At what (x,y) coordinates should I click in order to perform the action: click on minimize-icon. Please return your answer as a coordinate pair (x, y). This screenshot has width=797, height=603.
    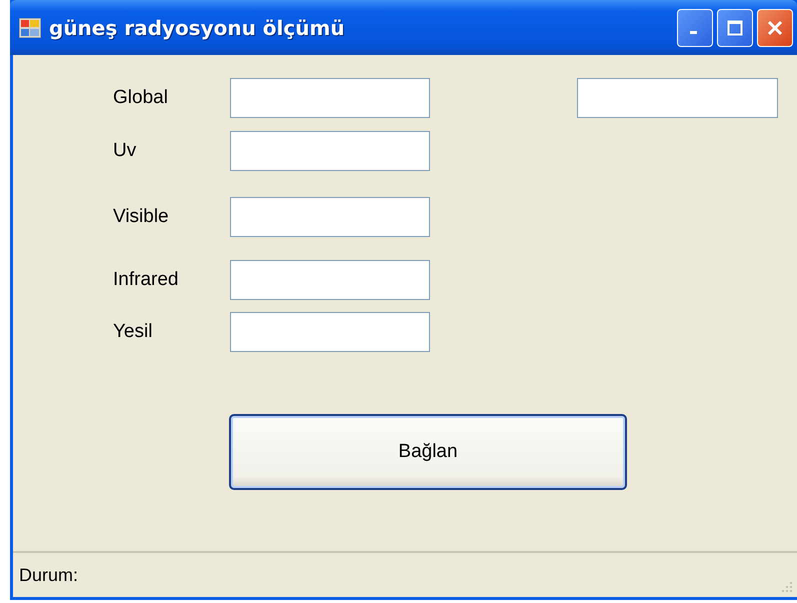
    Looking at the image, I should click on (693, 32).